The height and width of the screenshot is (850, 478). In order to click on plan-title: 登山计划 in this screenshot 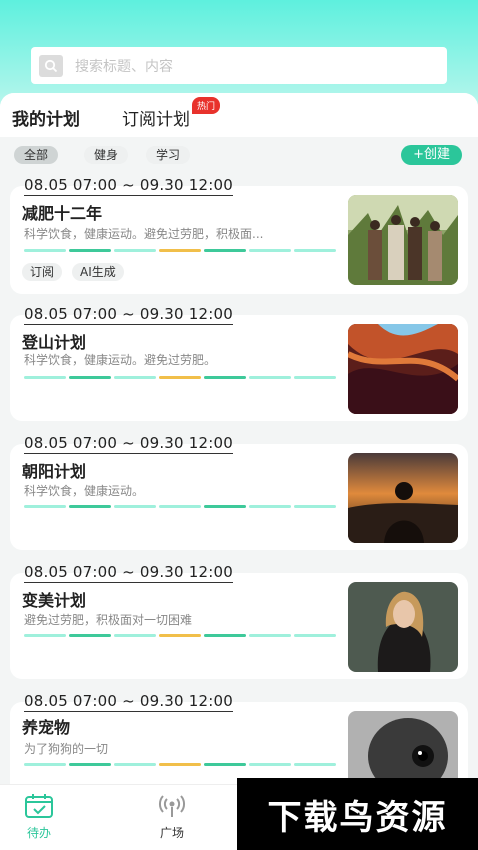, I will do `click(54, 342)`.